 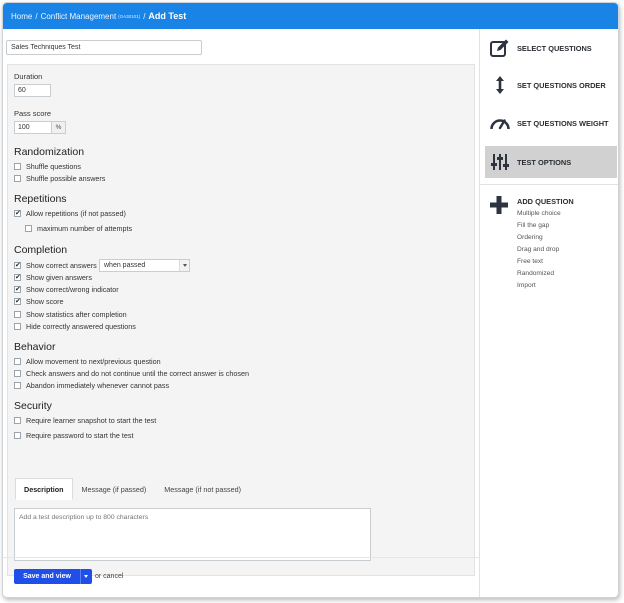 I want to click on show-score-checkbox: Show score, so click(x=39, y=301).